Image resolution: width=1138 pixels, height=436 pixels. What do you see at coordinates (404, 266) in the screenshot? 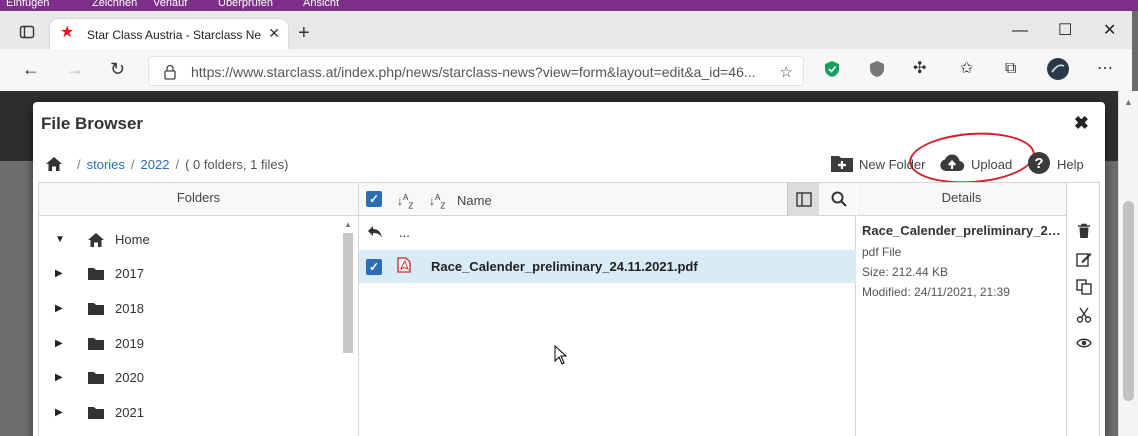
I see `pdf-file-icon` at bounding box center [404, 266].